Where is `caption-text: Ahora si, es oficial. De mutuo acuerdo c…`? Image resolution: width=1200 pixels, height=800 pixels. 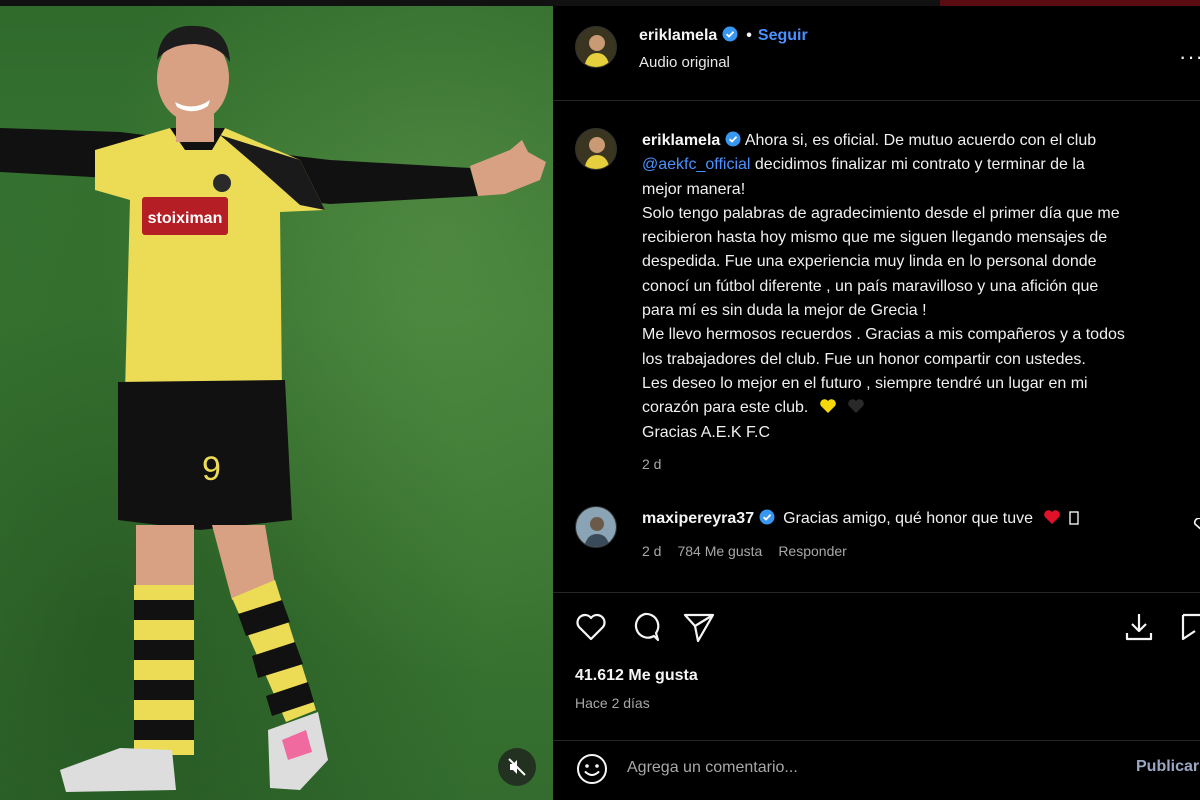
caption-text: Ahora si, es oficial. De mutuo acuerdo c… is located at coordinates (920, 140).